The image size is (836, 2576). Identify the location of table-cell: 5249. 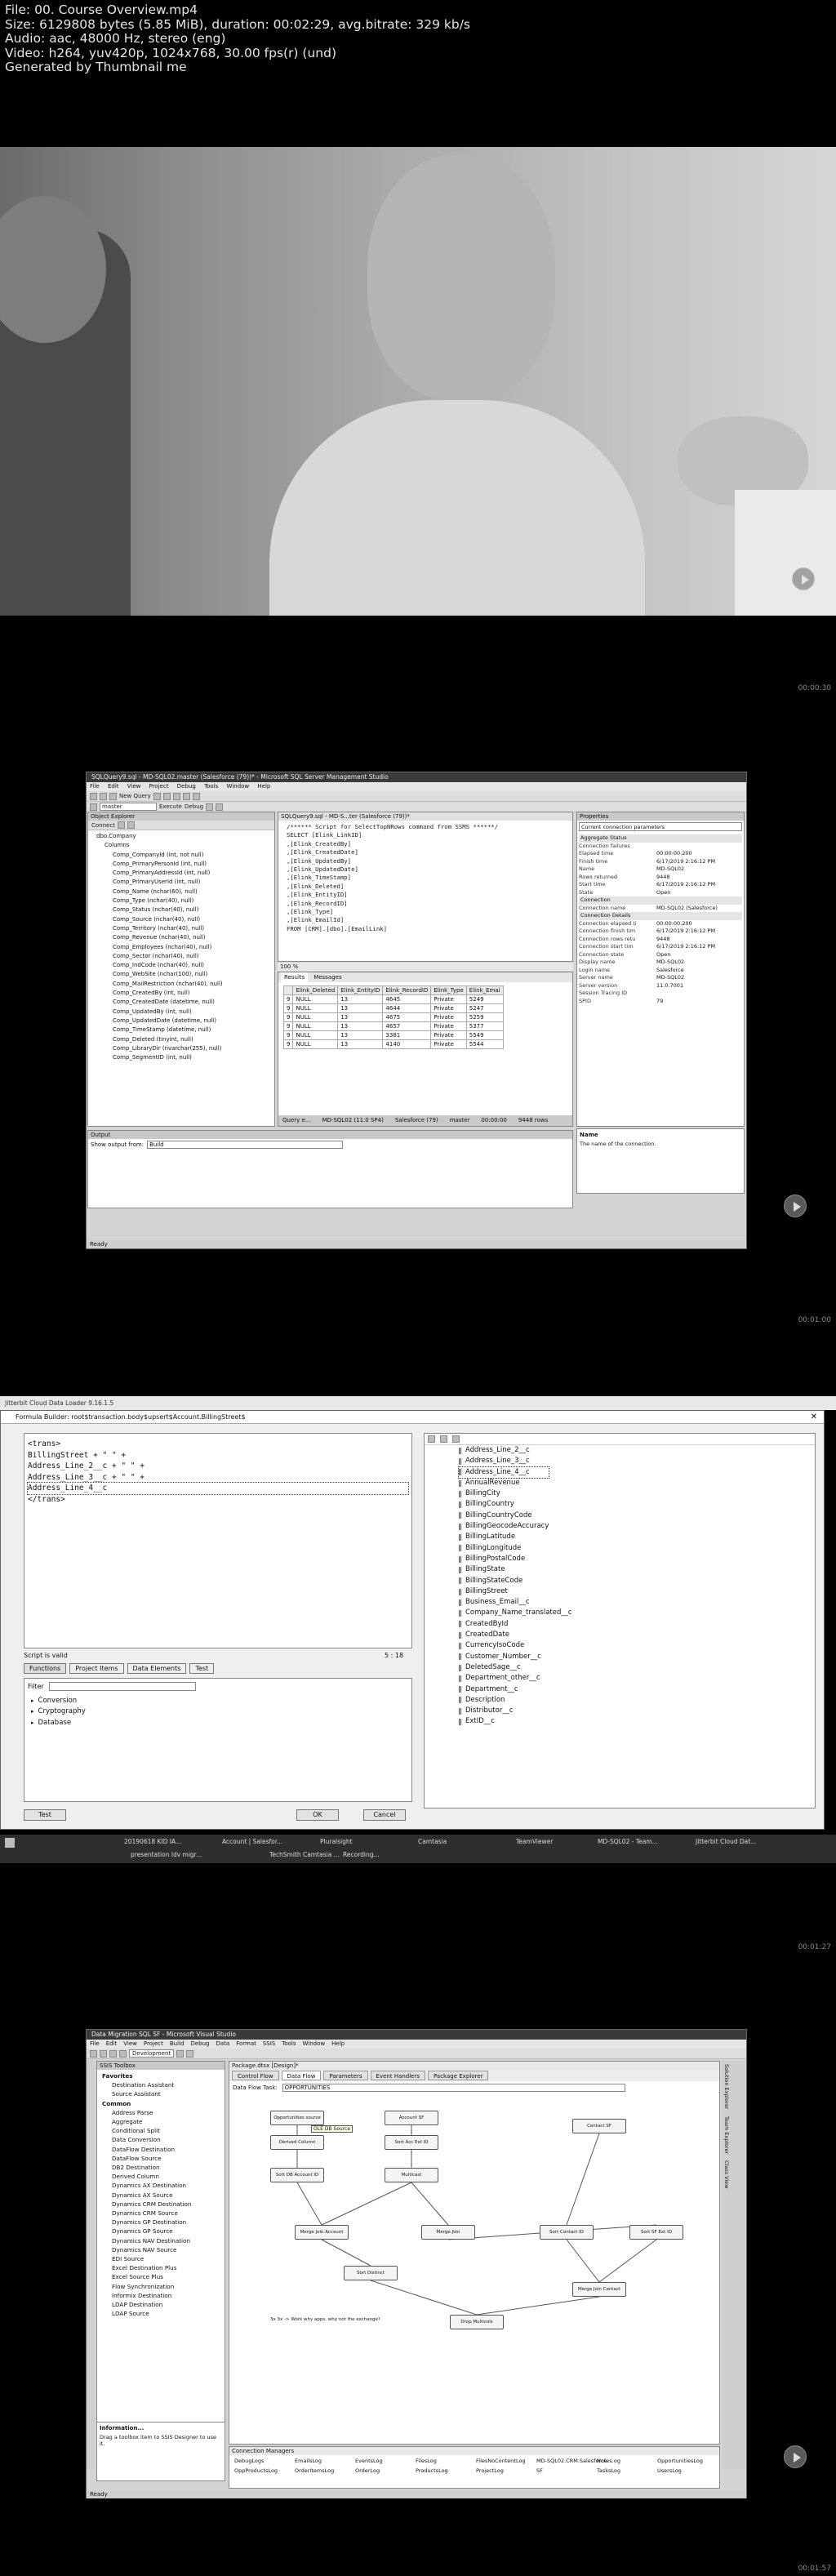
(484, 999).